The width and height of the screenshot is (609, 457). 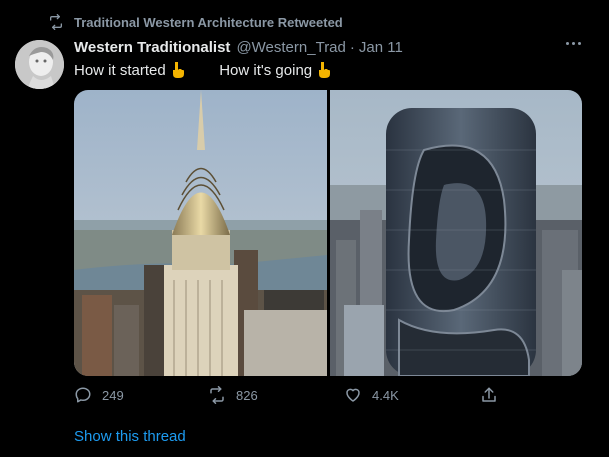 I want to click on more-options-icon, so click(x=573, y=43).